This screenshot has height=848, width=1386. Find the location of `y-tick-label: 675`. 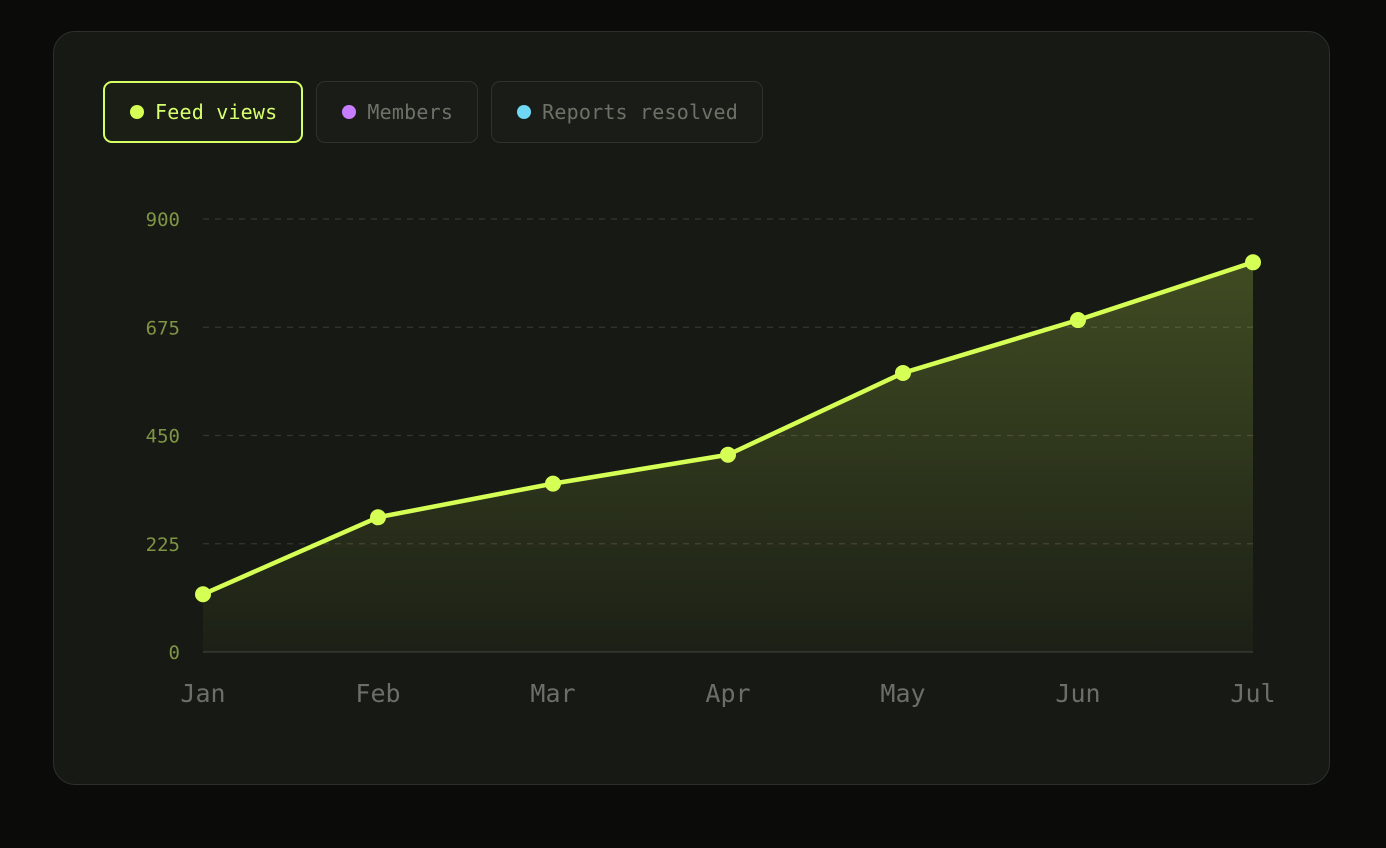

y-tick-label: 675 is located at coordinates (163, 328).